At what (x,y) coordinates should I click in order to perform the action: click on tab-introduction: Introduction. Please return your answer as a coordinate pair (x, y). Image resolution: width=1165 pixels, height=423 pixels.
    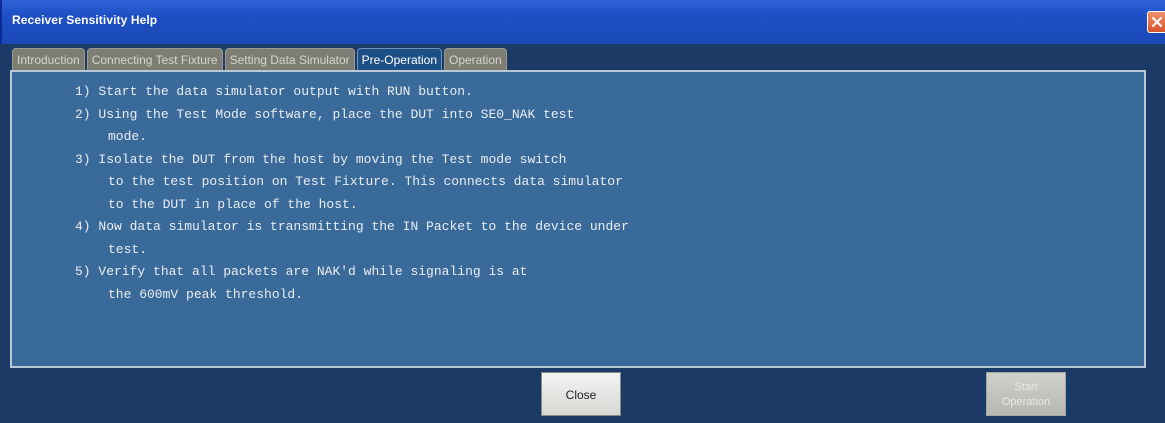
    Looking at the image, I should click on (48, 59).